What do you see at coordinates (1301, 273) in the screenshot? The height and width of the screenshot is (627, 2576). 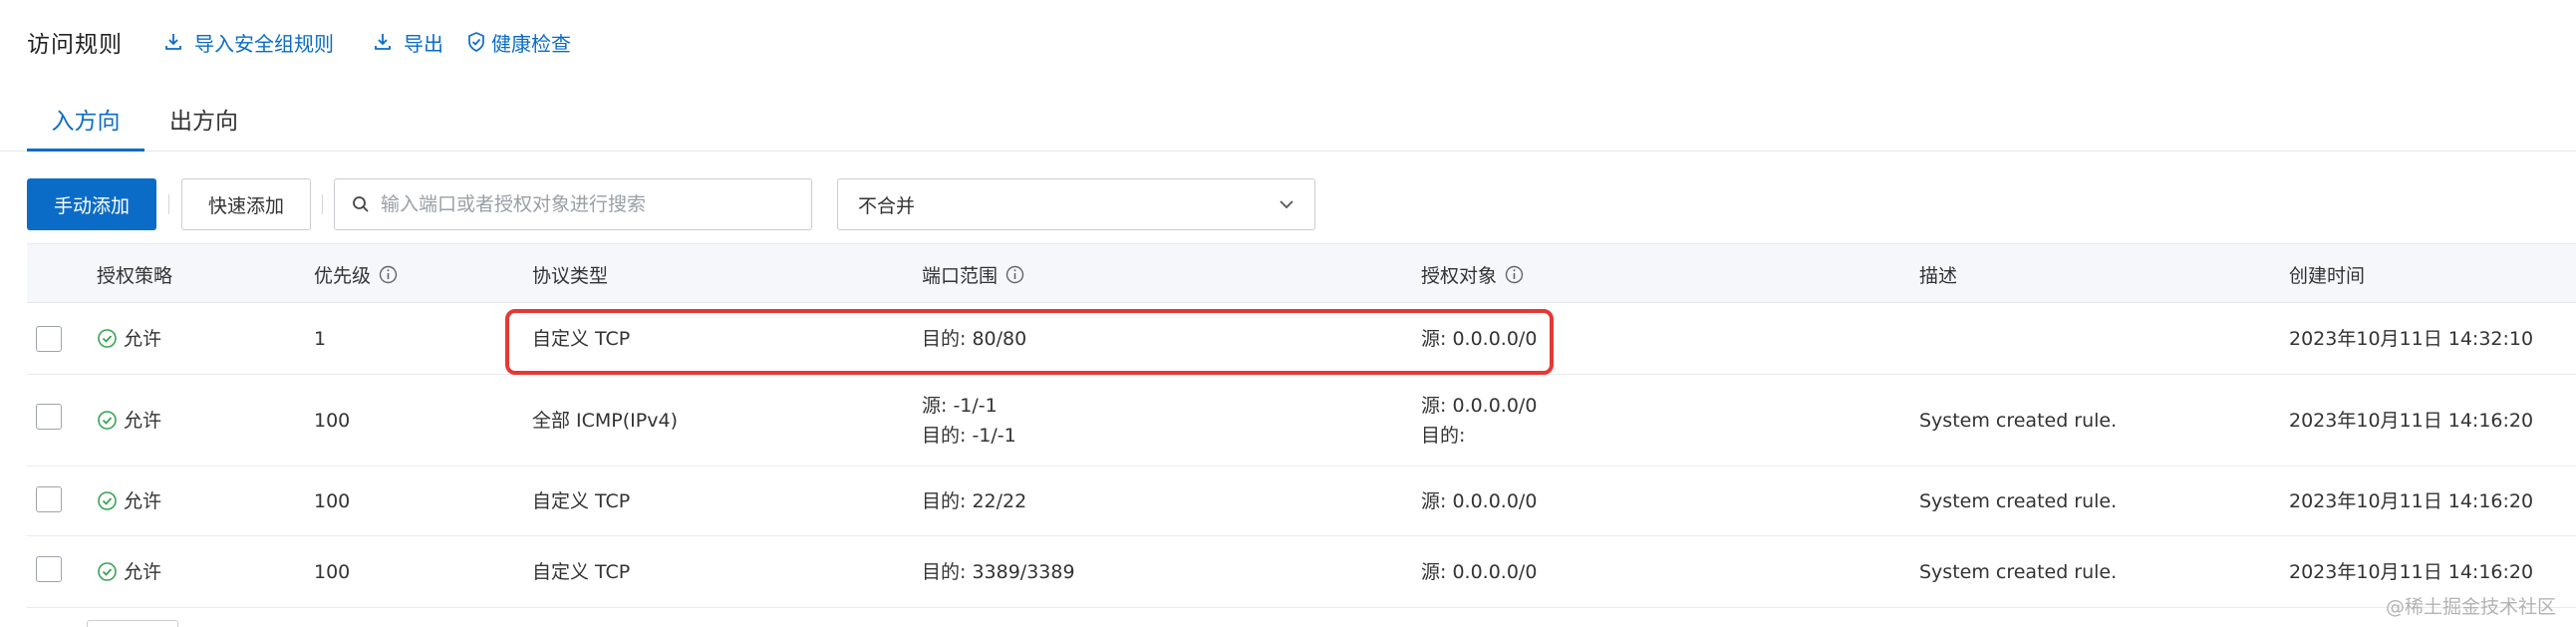 I see `table-header: 授权策略 优先级 协议类型 端口范围 授权对象 描述 创建时间` at bounding box center [1301, 273].